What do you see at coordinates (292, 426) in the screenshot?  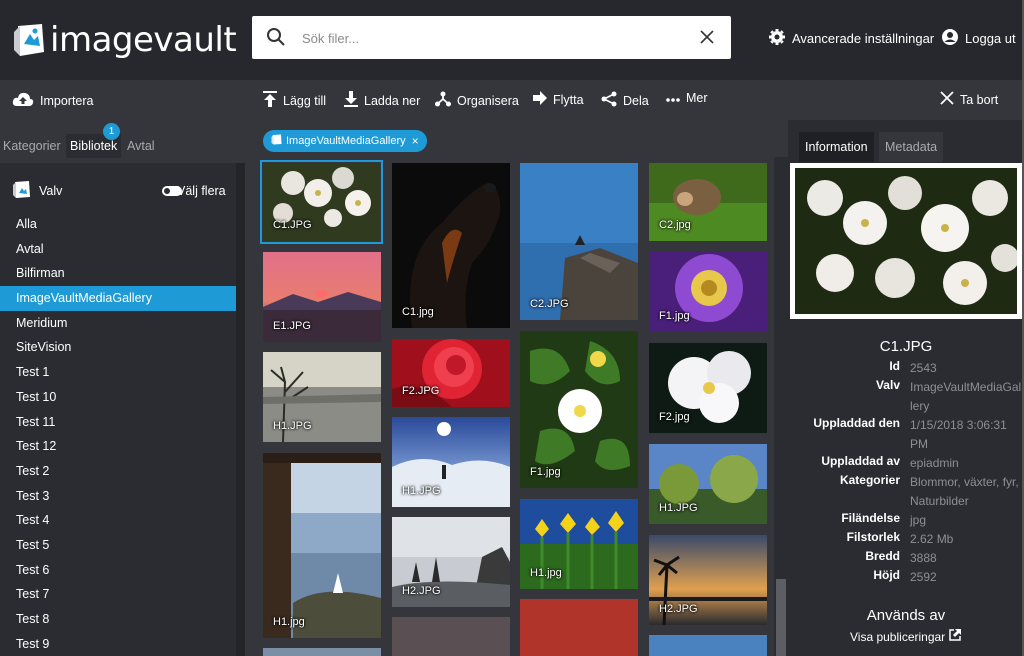 I see `thumbnail-label: H1.JPG` at bounding box center [292, 426].